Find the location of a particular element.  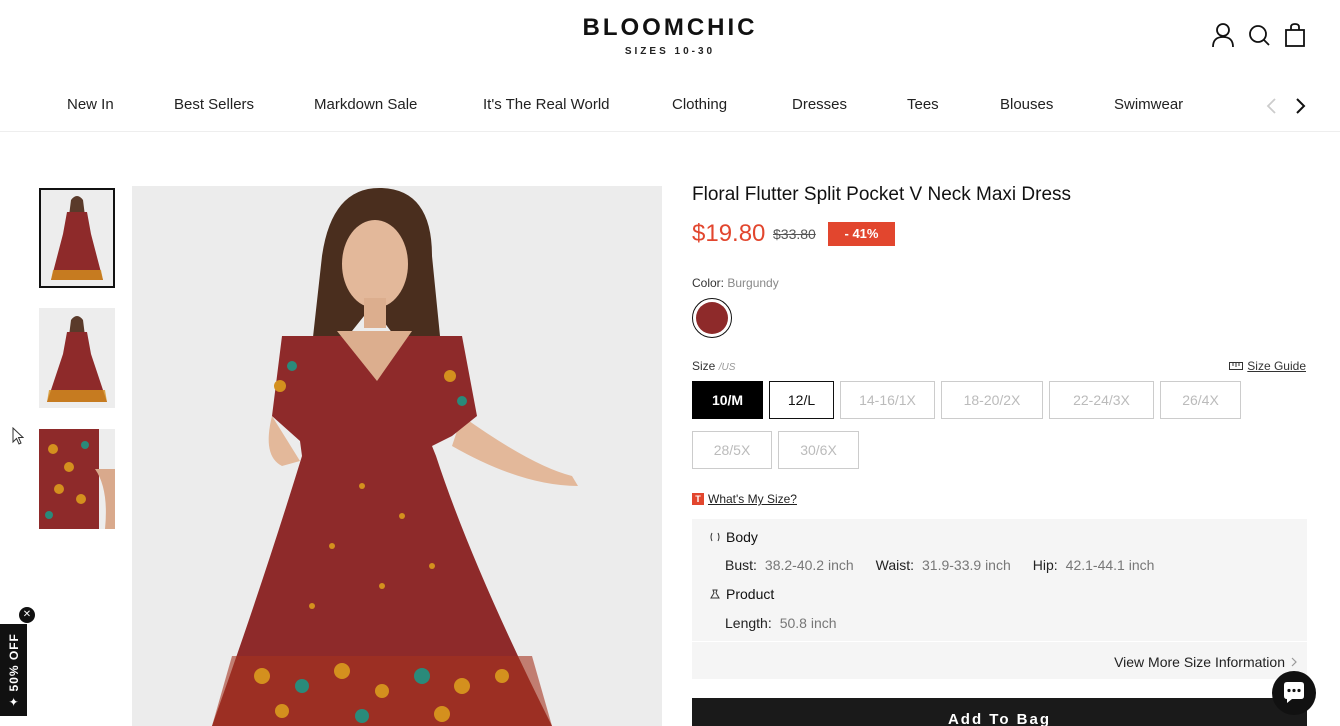

length-label: Length: is located at coordinates (748, 623).